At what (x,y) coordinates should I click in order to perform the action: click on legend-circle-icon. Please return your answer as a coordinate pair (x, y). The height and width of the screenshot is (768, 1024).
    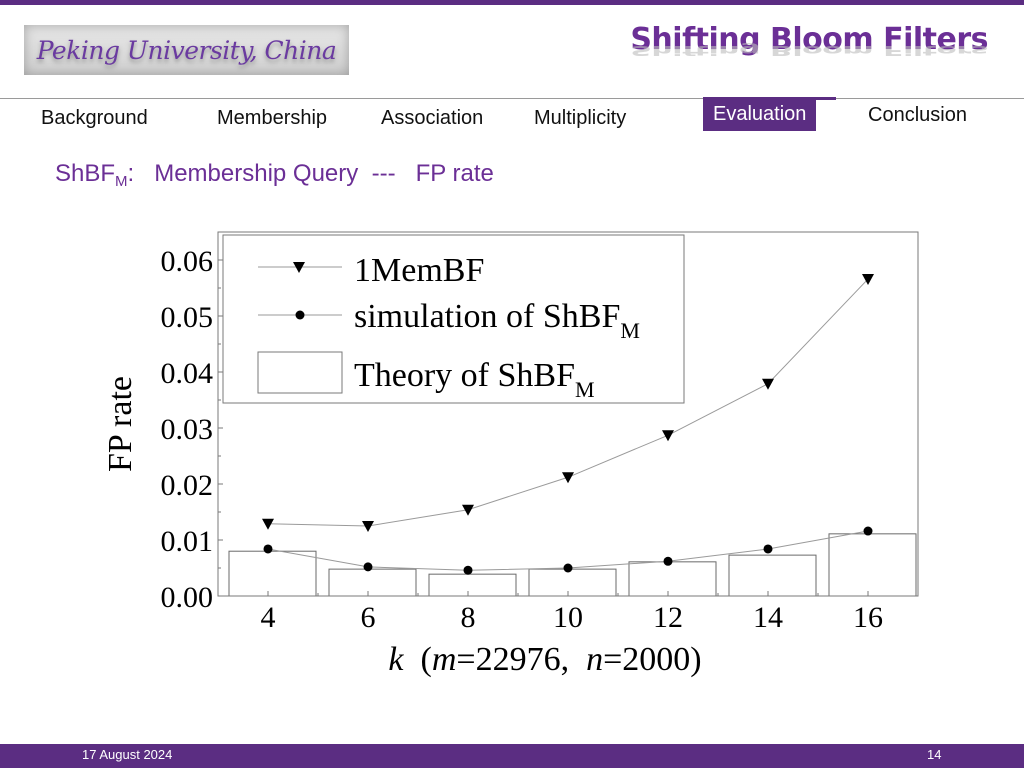
    Looking at the image, I should click on (300, 315).